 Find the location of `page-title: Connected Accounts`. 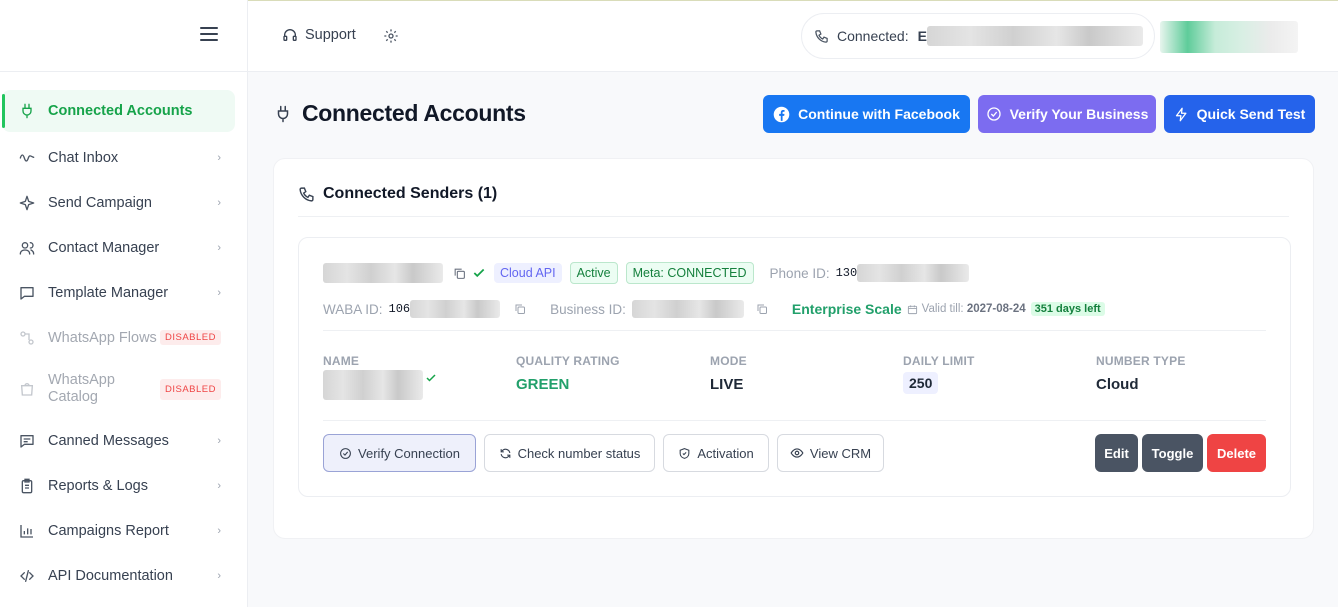

page-title: Connected Accounts is located at coordinates (414, 113).